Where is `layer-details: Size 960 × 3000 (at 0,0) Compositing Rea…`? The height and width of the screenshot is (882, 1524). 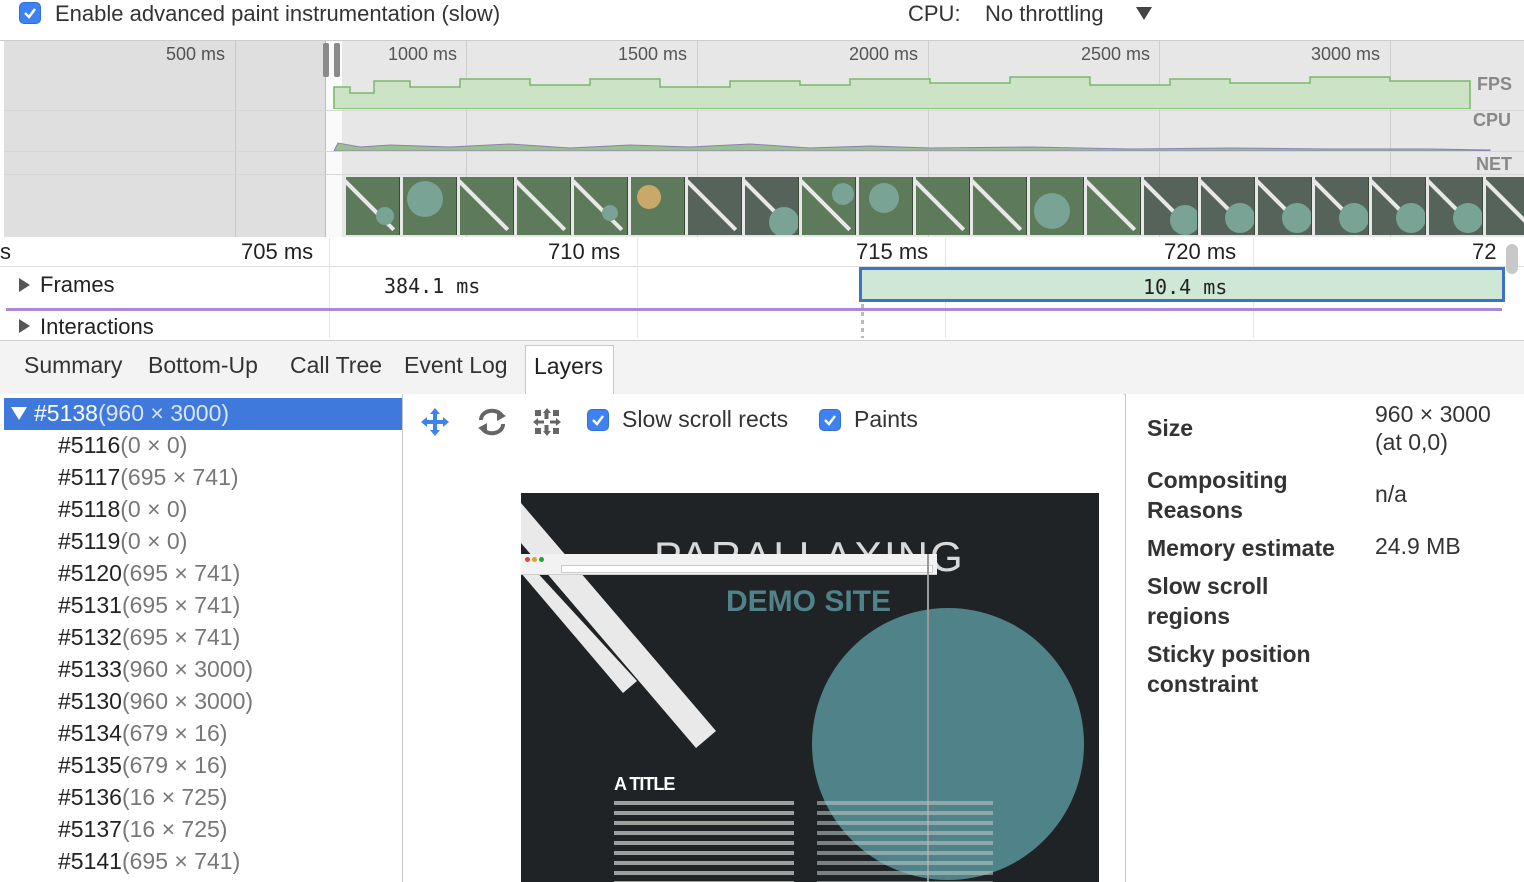
layer-details: Size 960 × 3000 (at 0,0) Compositing Rea… is located at coordinates (1324, 638).